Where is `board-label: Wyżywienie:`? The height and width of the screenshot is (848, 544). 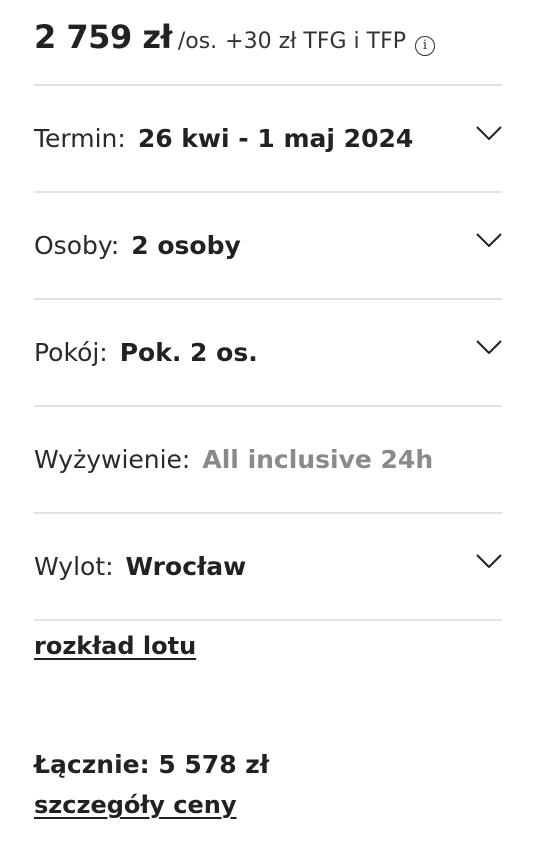
board-label: Wyżywienie: is located at coordinates (112, 459).